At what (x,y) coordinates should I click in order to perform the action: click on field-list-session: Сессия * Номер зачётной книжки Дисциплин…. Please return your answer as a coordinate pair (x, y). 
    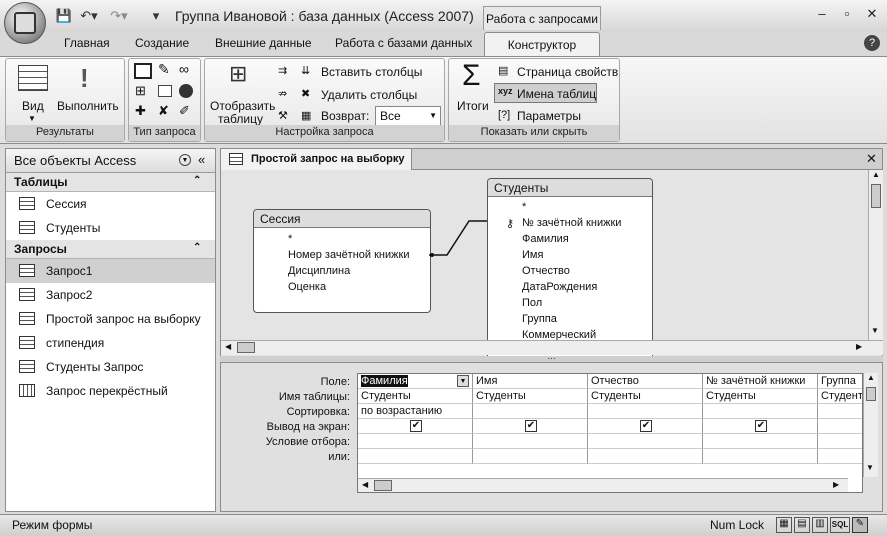
    Looking at the image, I should click on (342, 261).